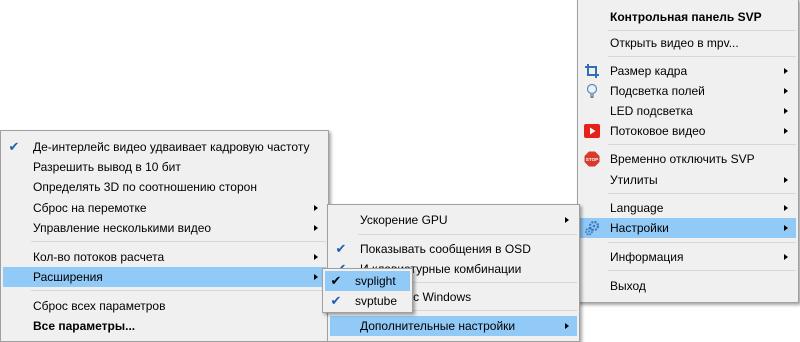  Describe the element at coordinates (164, 306) in the screenshot. I see `menu-item-reset-all: Сброс всех параметров` at that location.